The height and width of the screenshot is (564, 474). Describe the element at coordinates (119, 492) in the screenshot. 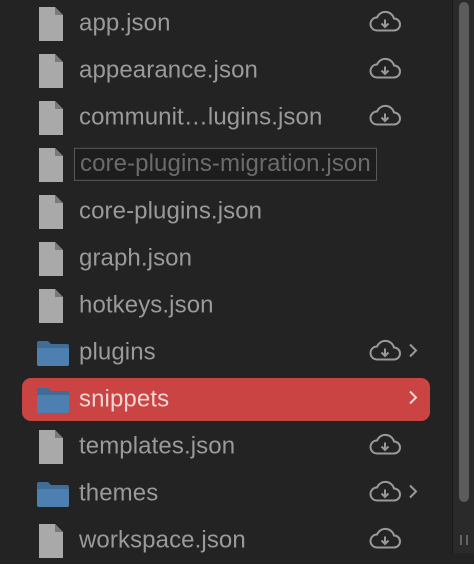

I see `item-name: themes` at that location.